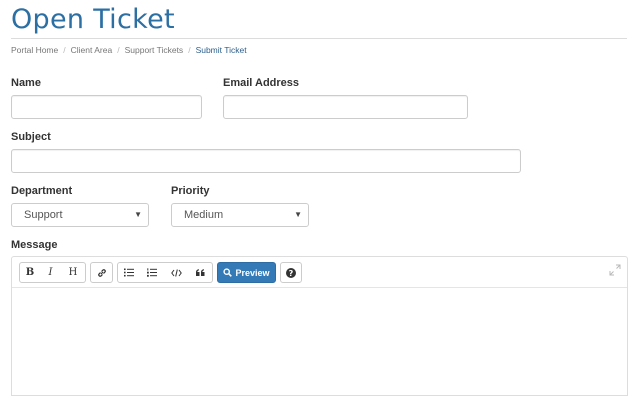  I want to click on link-button, so click(101, 272).